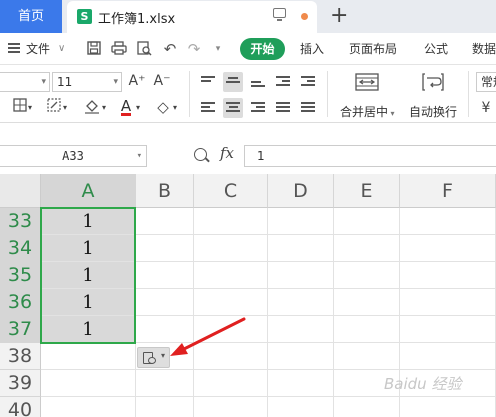  I want to click on column-header-a: A, so click(88, 191).